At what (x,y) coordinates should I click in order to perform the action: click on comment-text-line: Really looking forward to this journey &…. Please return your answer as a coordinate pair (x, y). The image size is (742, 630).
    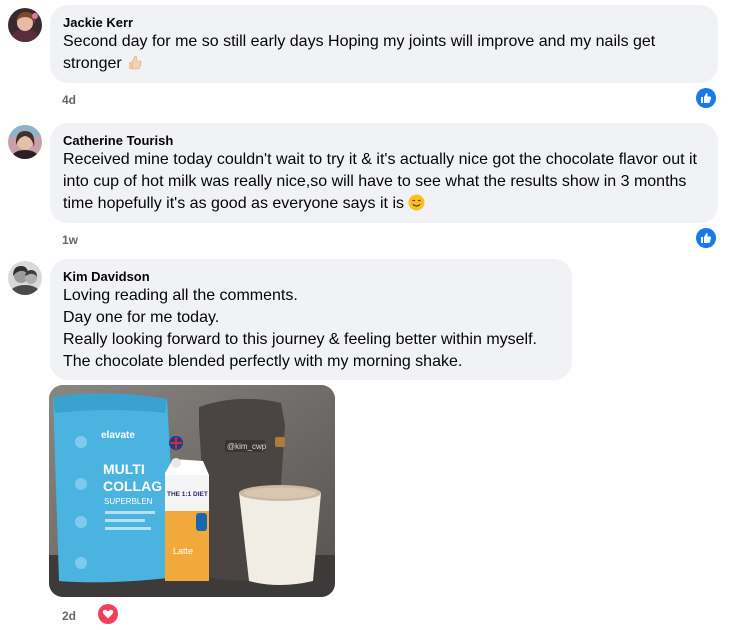
    Looking at the image, I should click on (300, 339).